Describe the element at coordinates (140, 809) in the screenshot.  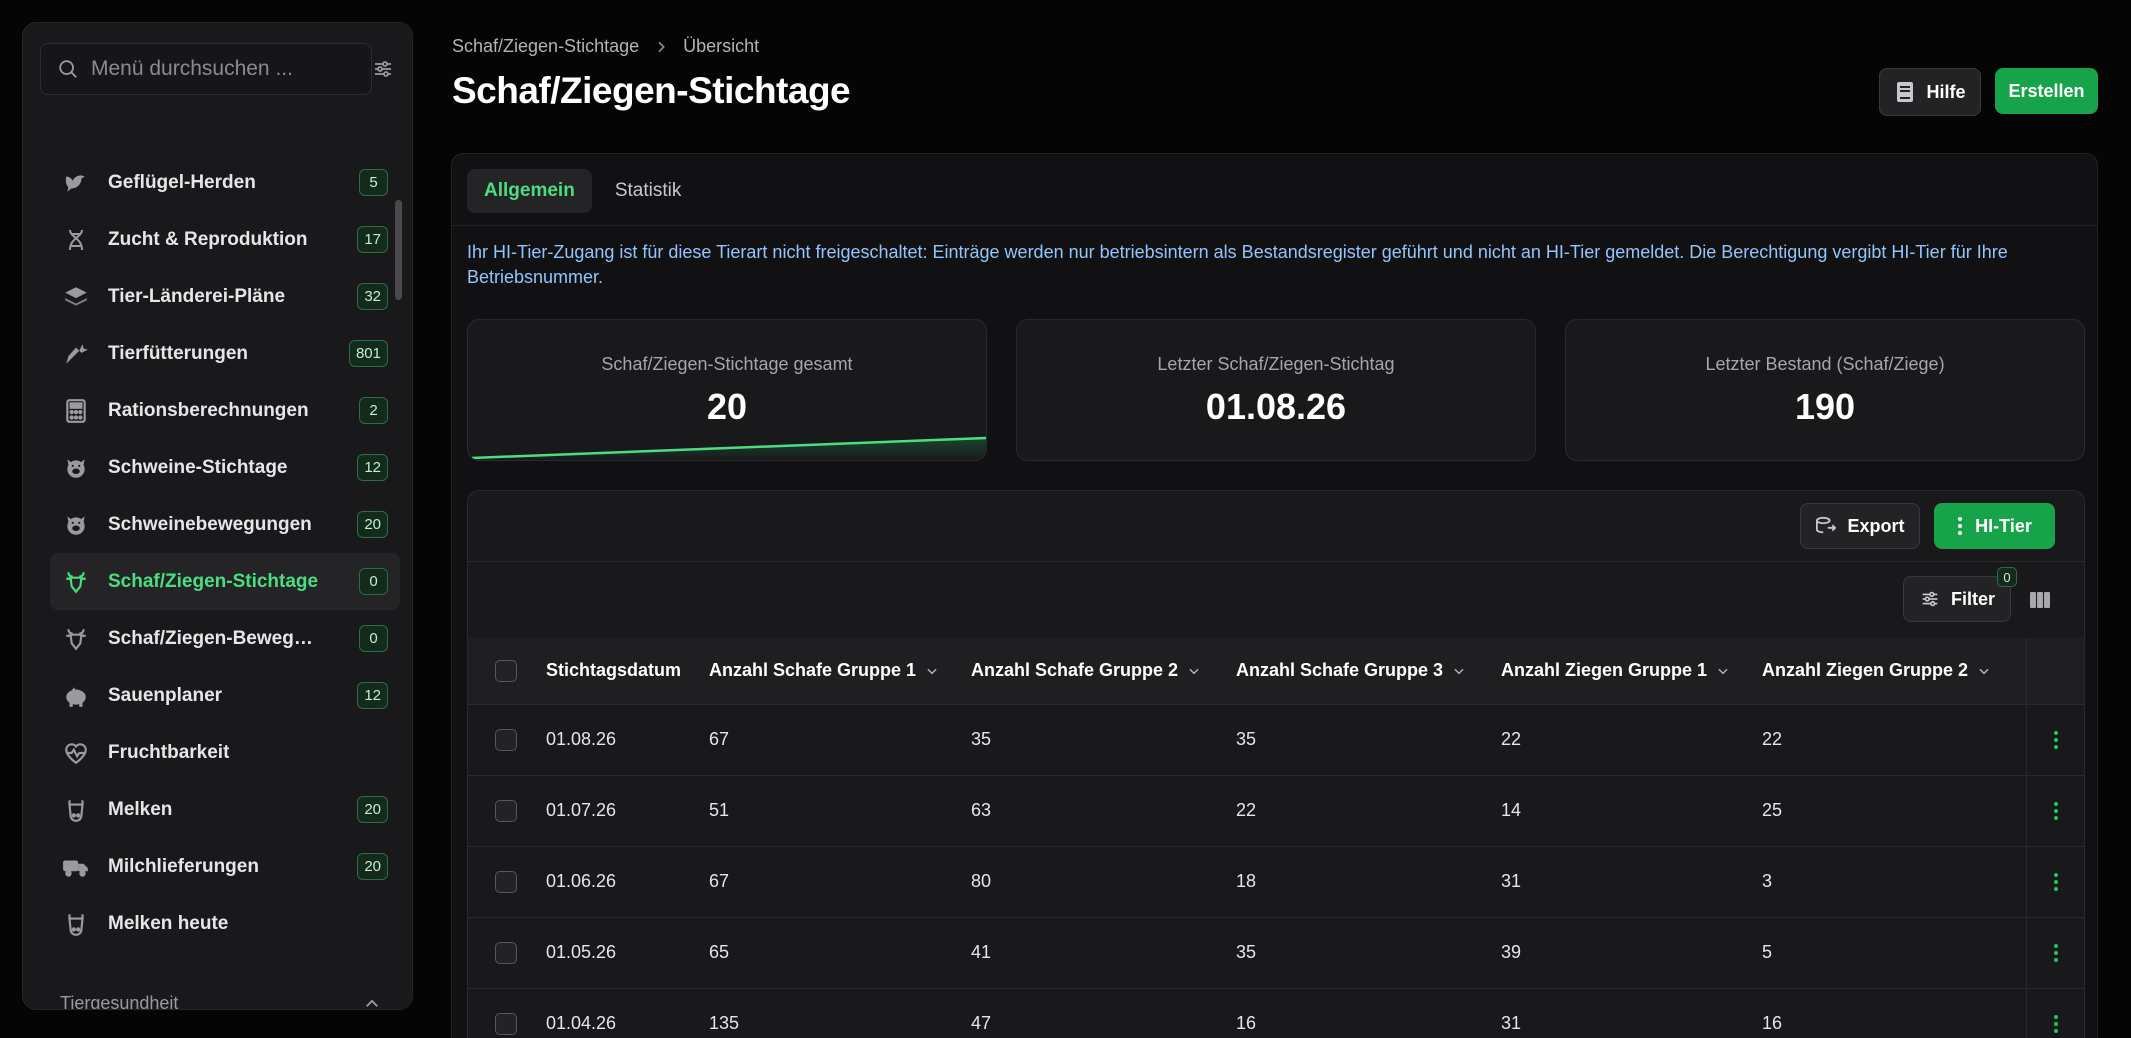
I see `sidebar-item-label: Melken` at that location.